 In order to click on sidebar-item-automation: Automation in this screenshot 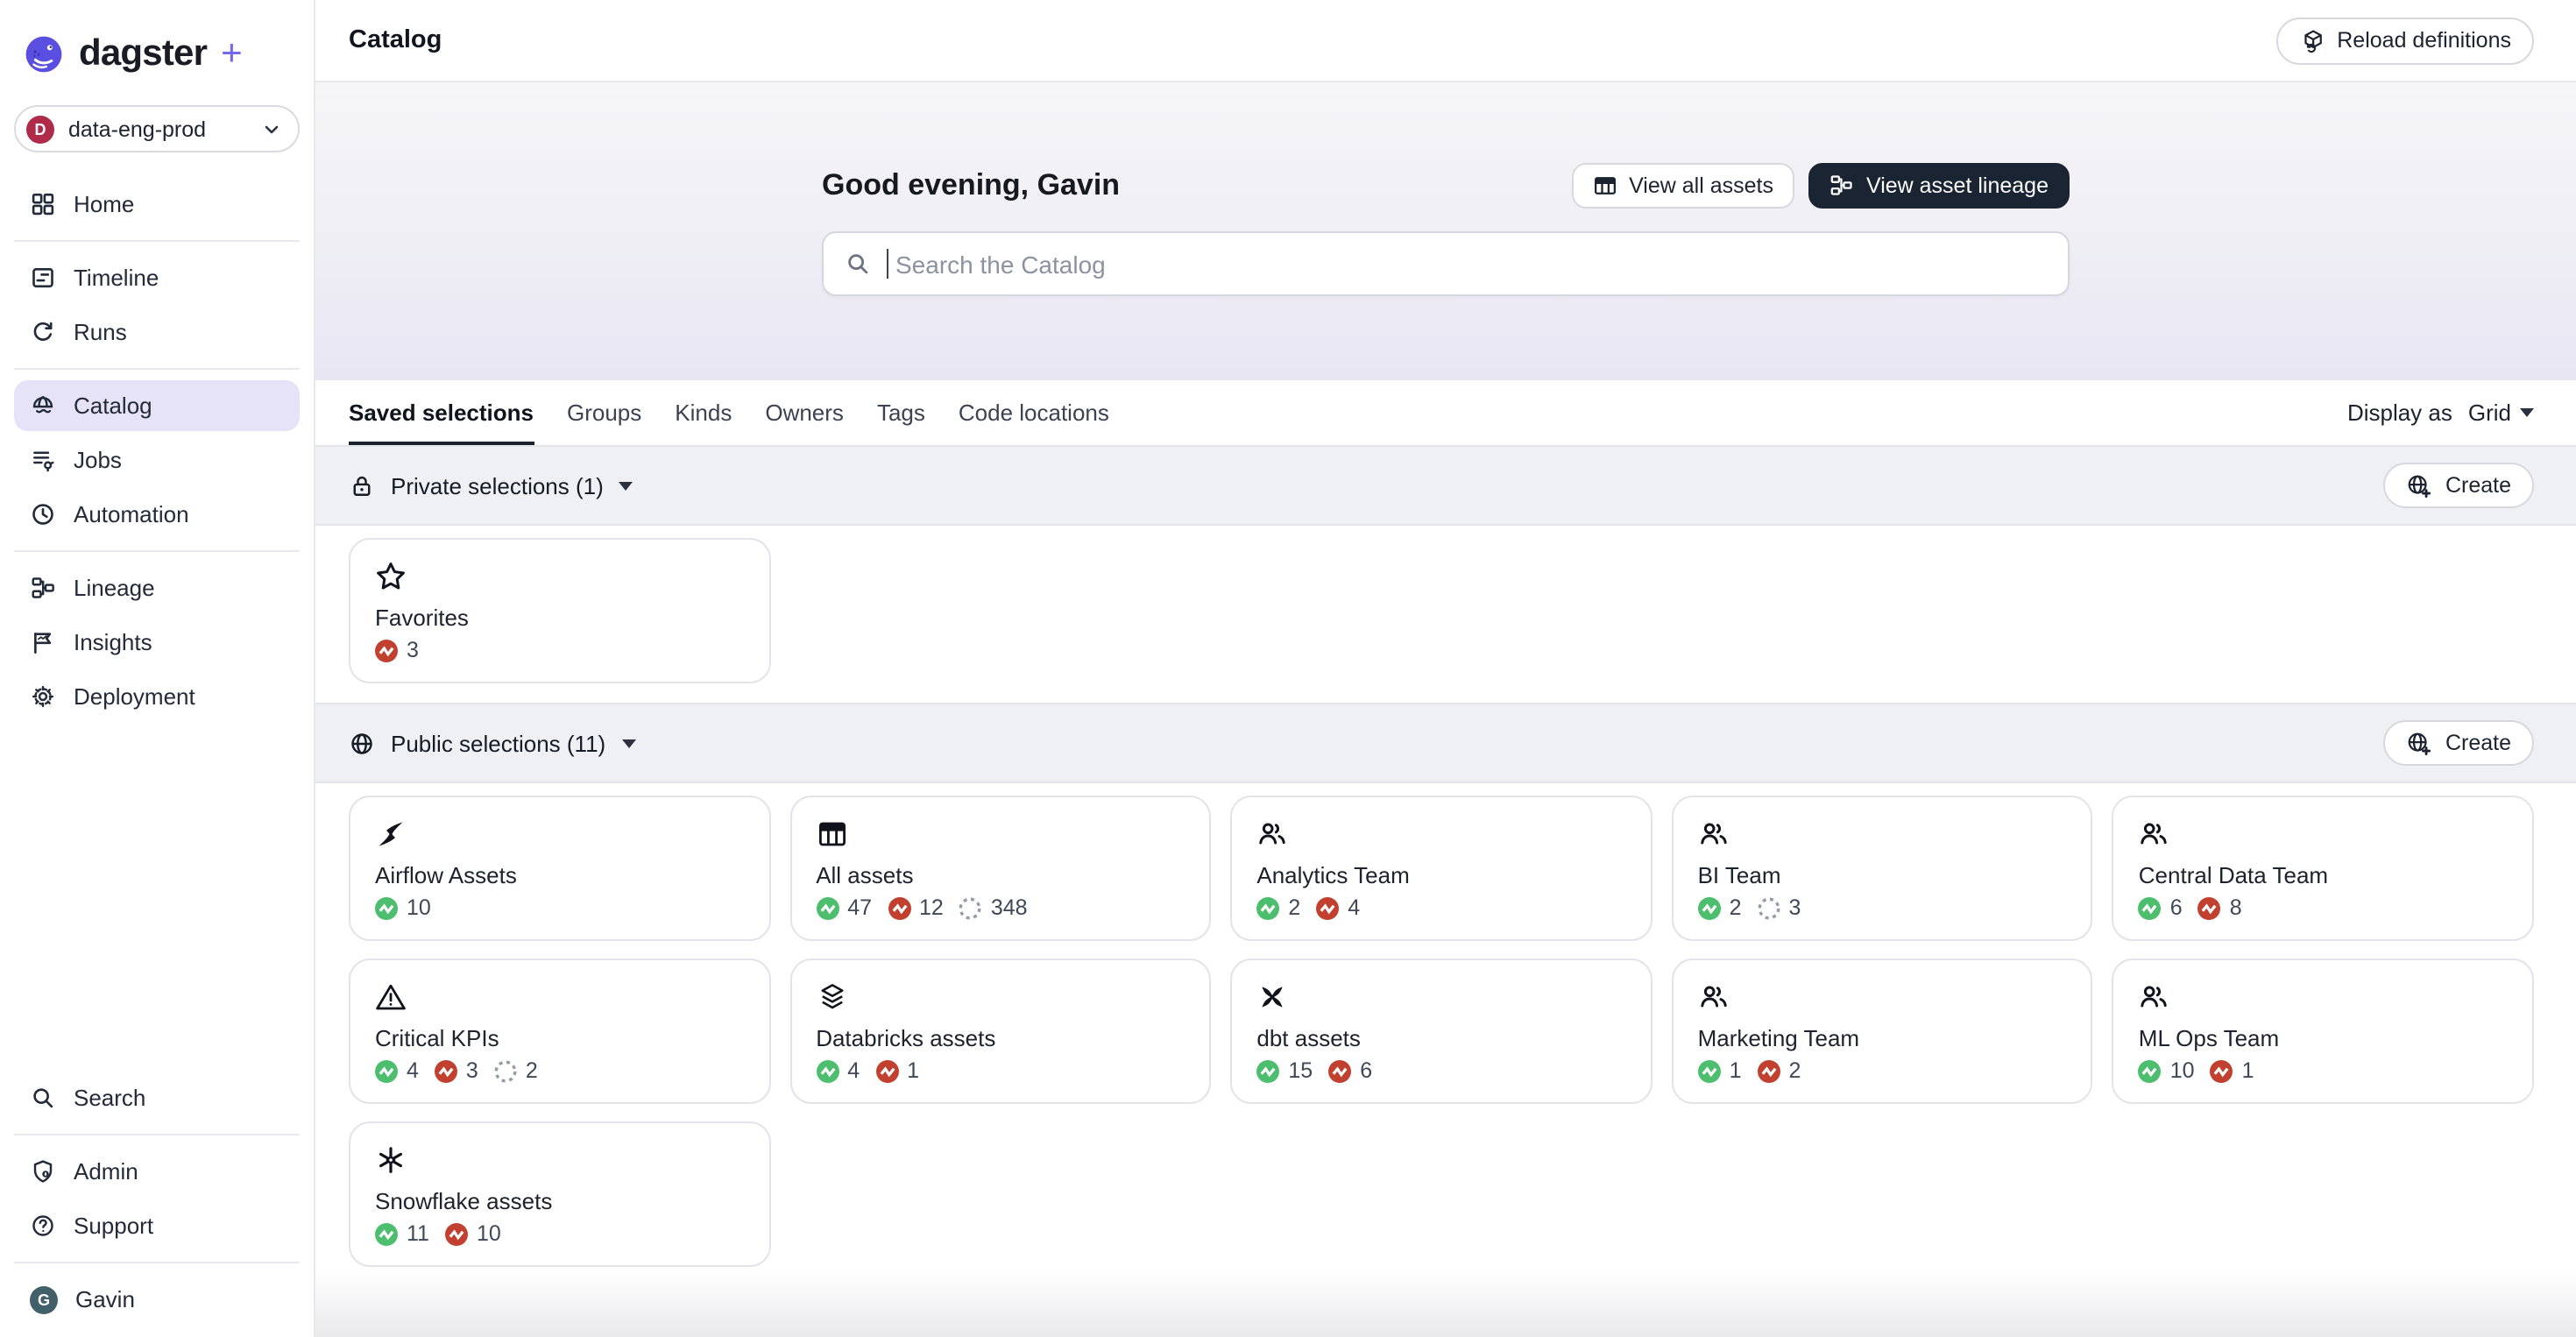, I will do `click(157, 514)`.